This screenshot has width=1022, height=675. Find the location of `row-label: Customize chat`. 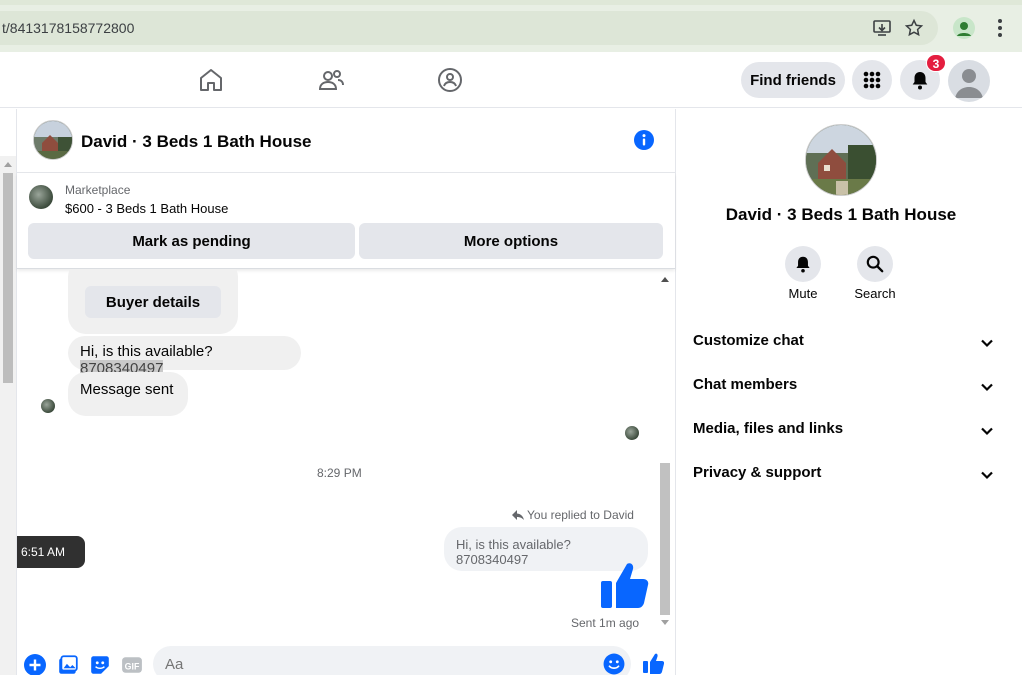

row-label: Customize chat is located at coordinates (748, 340).